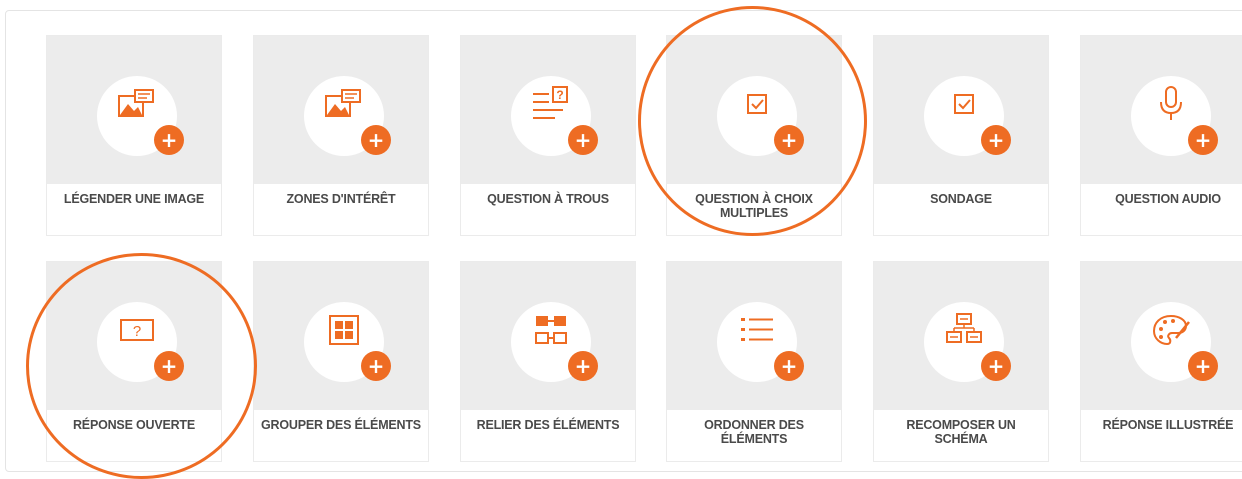 The image size is (1242, 479). Describe the element at coordinates (961, 199) in the screenshot. I see `tile-label: SONDAGE` at that location.